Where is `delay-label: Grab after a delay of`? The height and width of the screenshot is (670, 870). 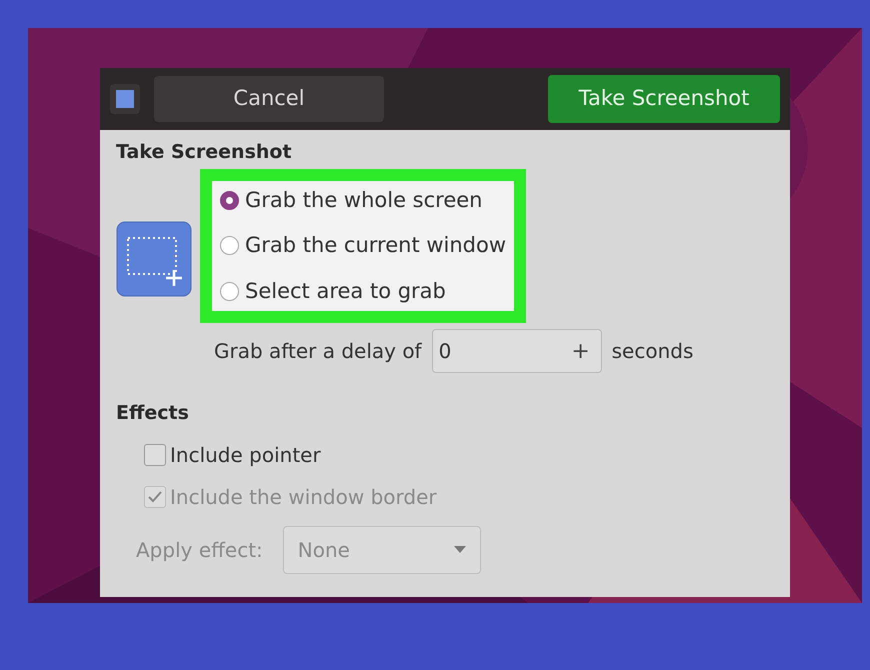
delay-label: Grab after a delay of is located at coordinates (318, 351).